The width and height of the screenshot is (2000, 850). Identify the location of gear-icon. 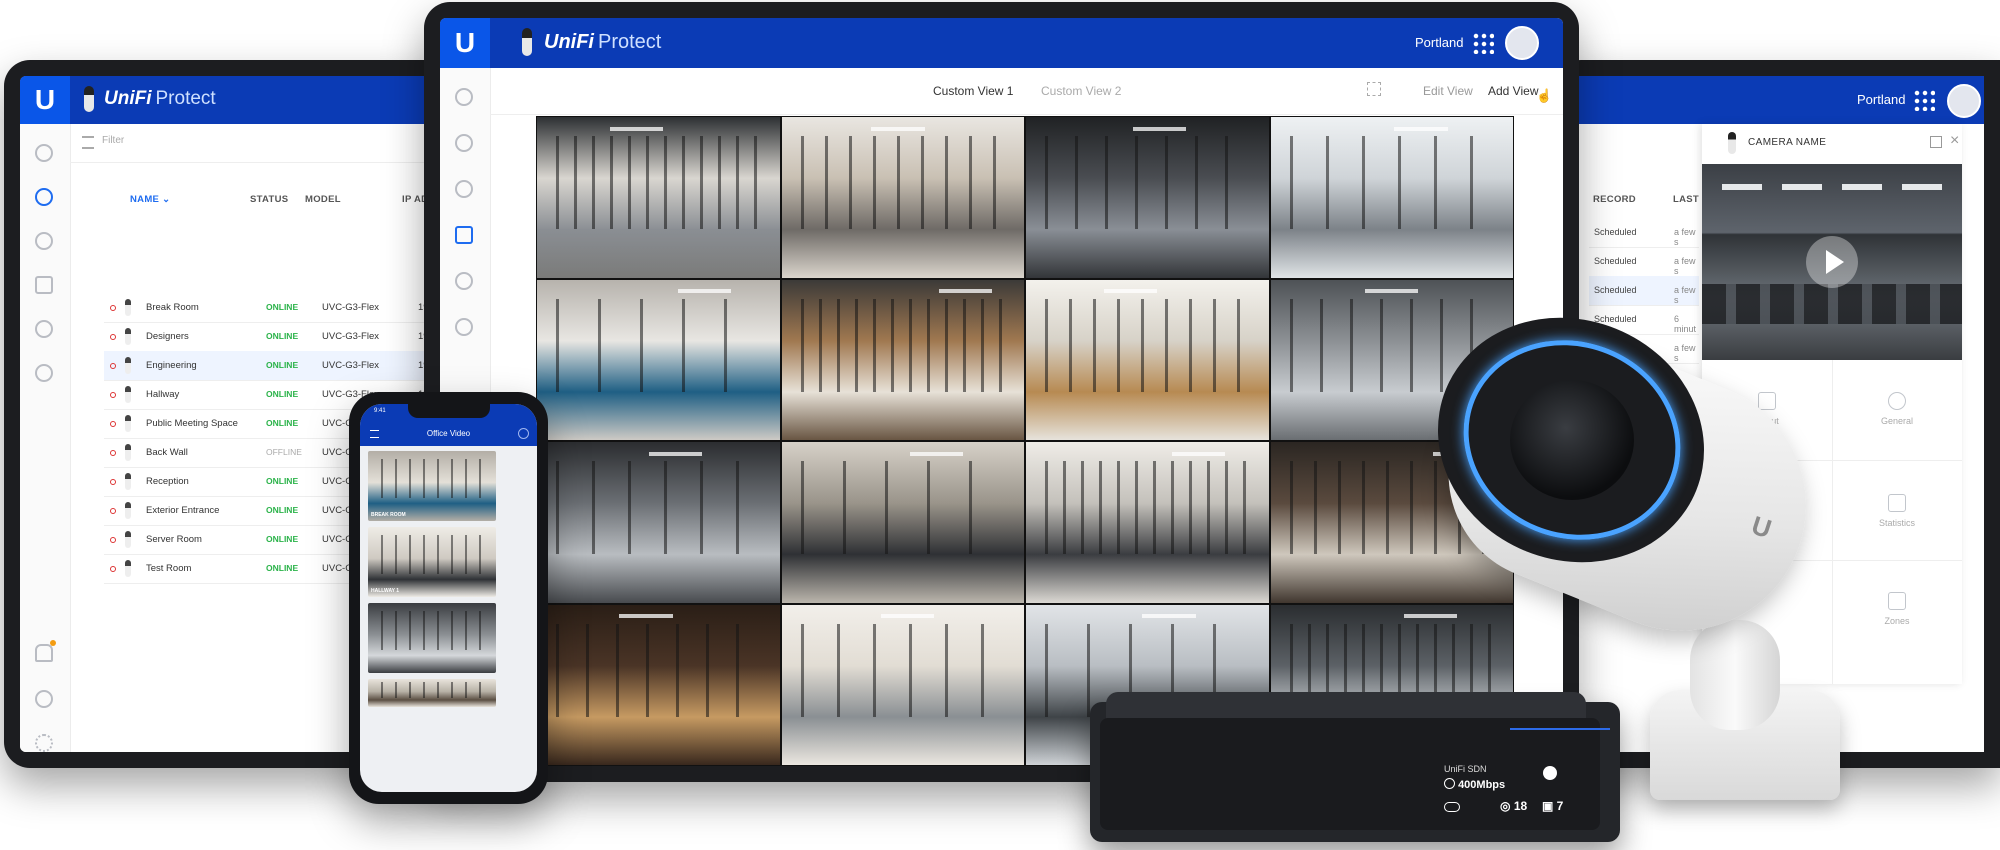
(44, 743).